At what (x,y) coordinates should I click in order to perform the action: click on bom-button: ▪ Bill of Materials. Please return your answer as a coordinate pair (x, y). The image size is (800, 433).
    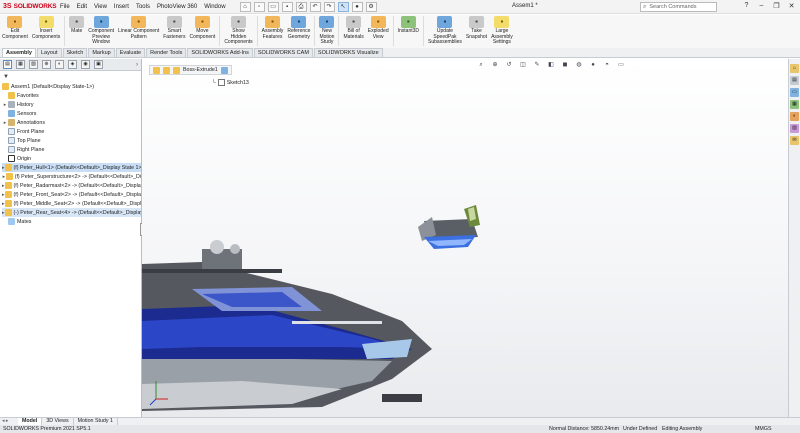
    Looking at the image, I should click on (353, 28).